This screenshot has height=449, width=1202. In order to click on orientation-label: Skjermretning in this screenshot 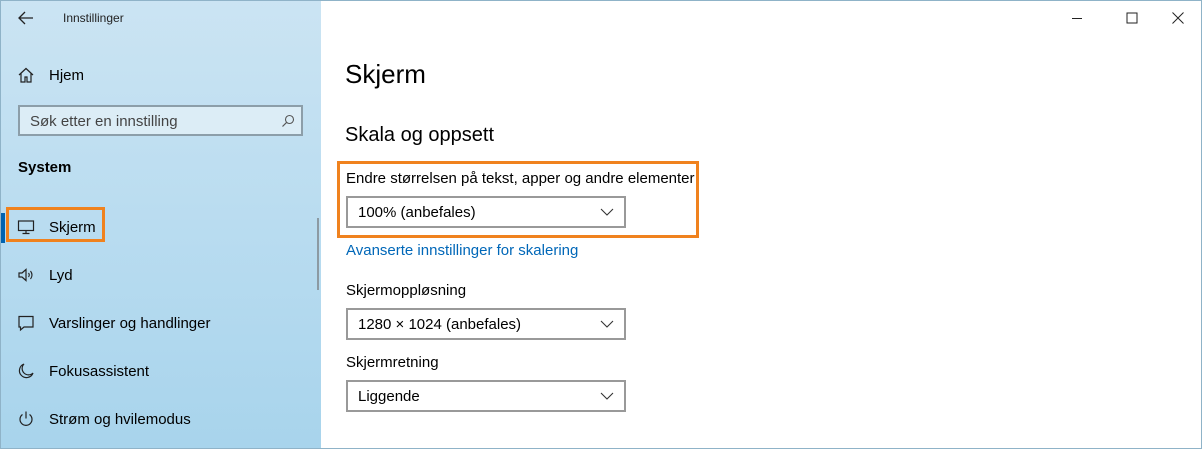, I will do `click(392, 362)`.